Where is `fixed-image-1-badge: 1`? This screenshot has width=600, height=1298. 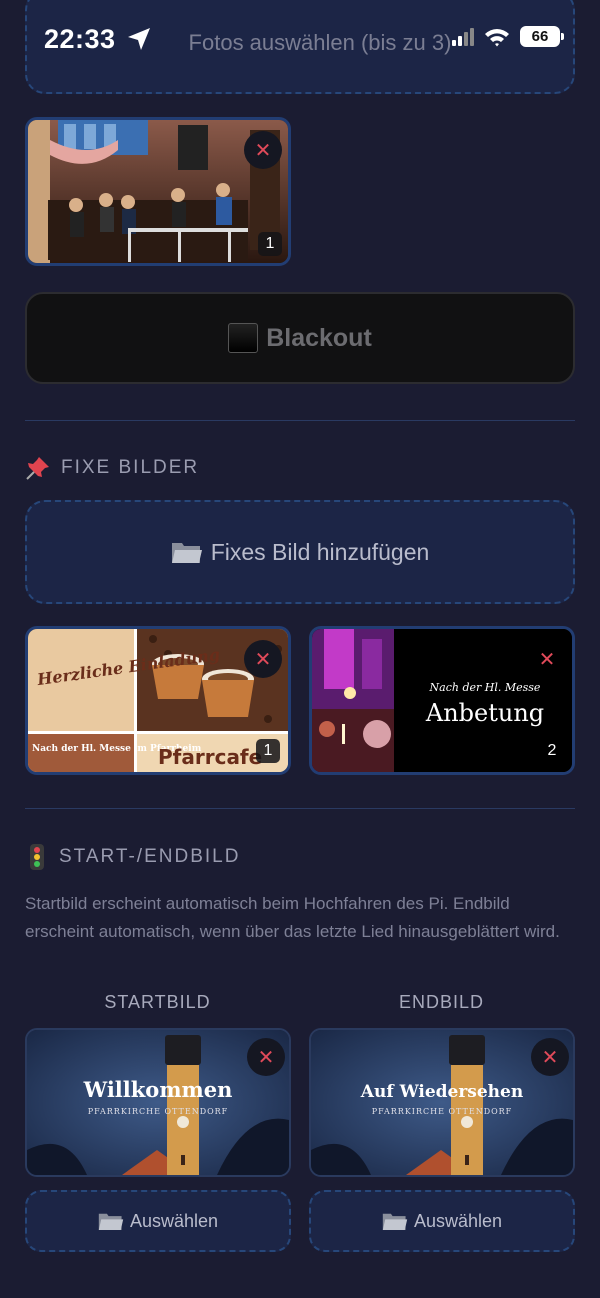
fixed-image-1-badge: 1 is located at coordinates (268, 751).